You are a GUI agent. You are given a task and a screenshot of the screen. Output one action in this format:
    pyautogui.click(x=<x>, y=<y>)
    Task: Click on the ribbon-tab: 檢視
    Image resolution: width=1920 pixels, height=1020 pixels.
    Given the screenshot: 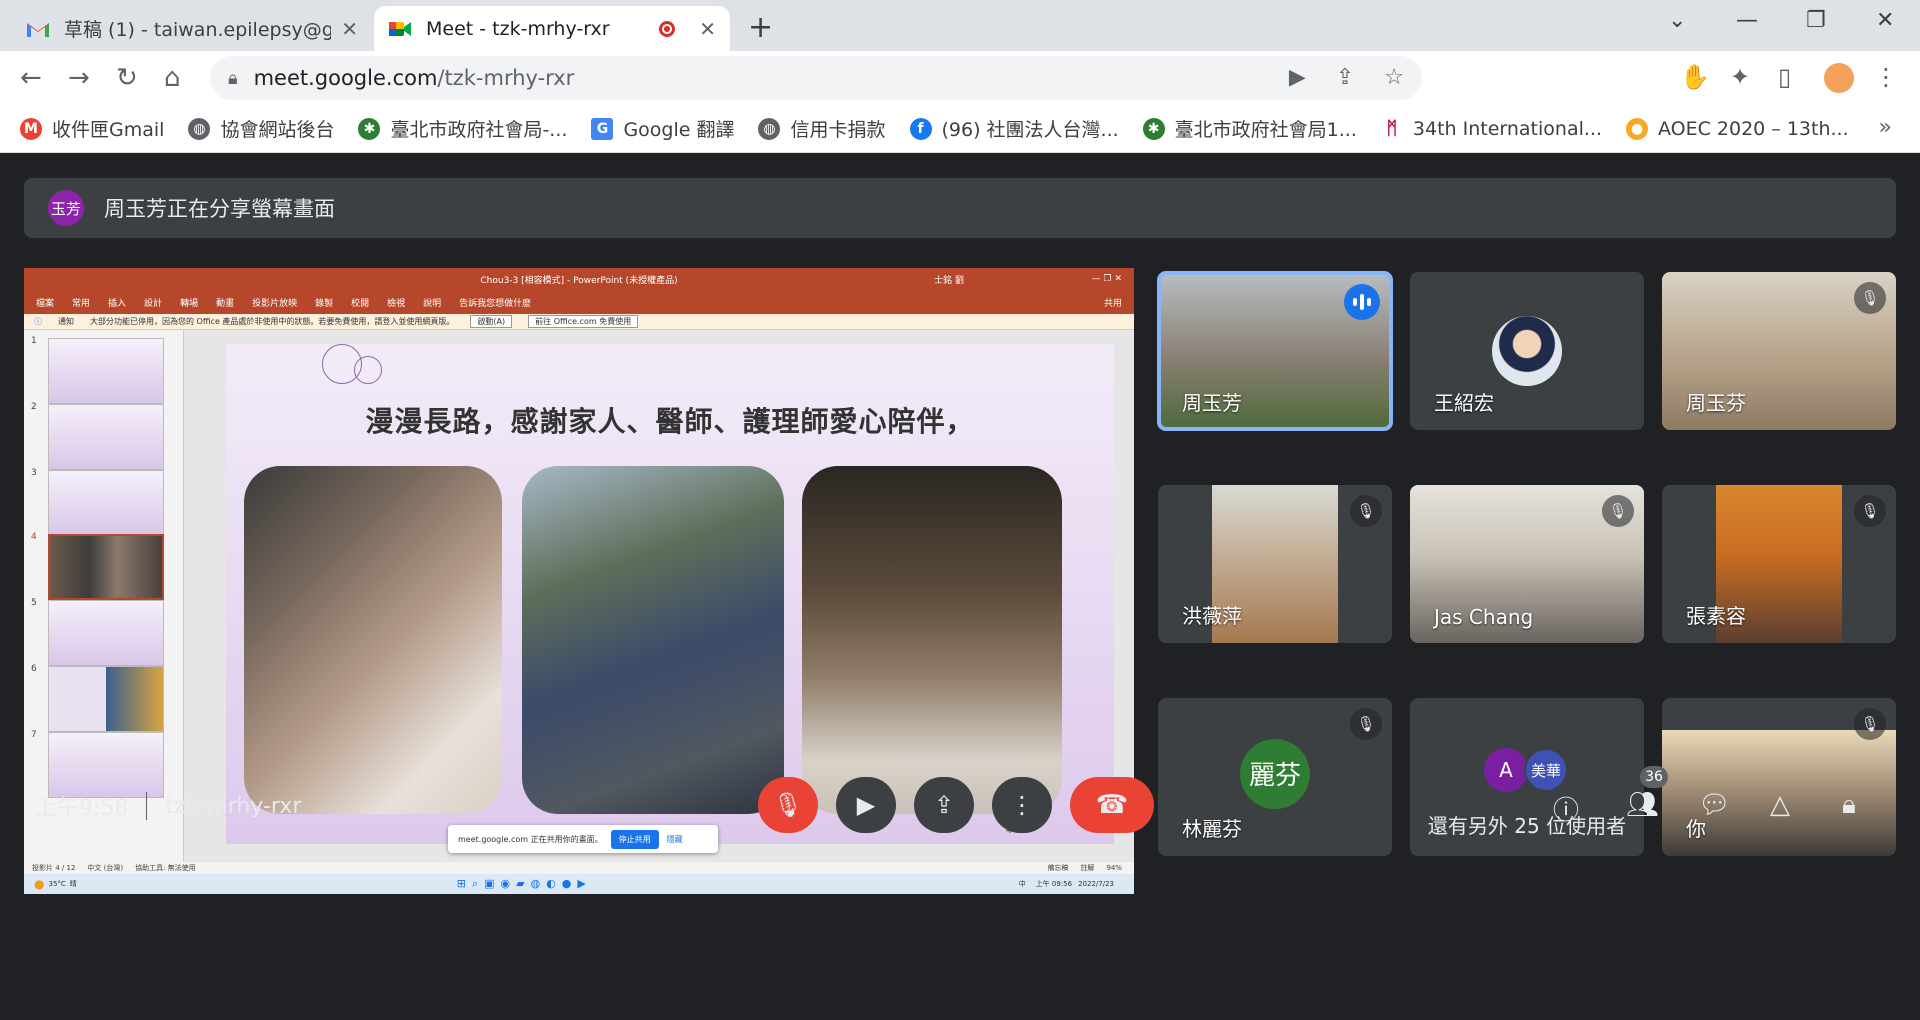 What is the action you would take?
    pyautogui.click(x=396, y=303)
    